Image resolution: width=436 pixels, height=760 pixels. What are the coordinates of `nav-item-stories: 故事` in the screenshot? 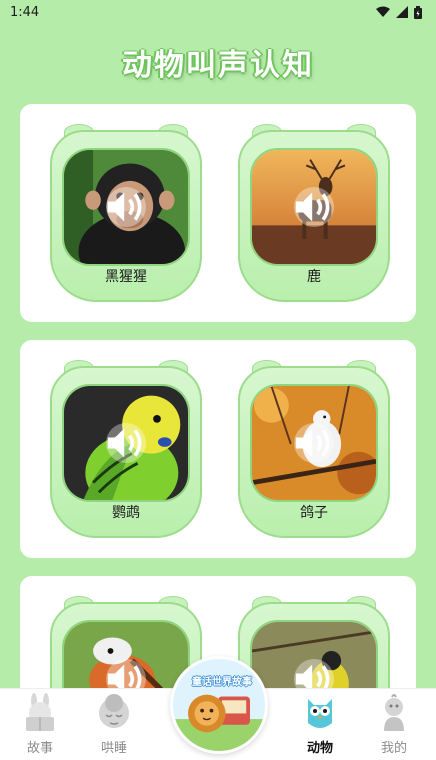 It's located at (40, 726).